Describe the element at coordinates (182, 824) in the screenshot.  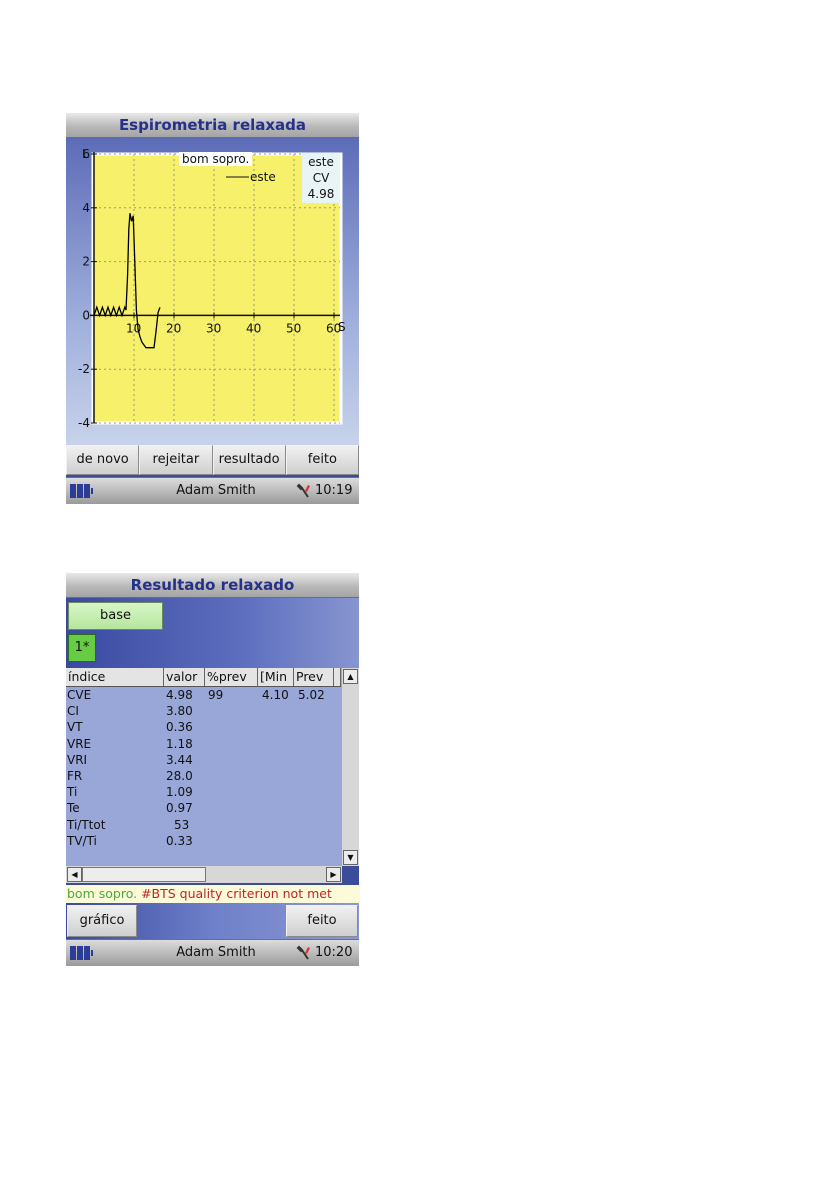
I see `cell-value: 53` at that location.